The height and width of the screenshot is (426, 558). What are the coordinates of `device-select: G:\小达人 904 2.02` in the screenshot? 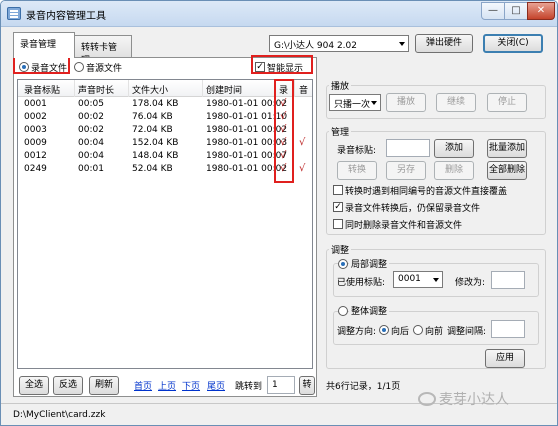 It's located at (339, 43).